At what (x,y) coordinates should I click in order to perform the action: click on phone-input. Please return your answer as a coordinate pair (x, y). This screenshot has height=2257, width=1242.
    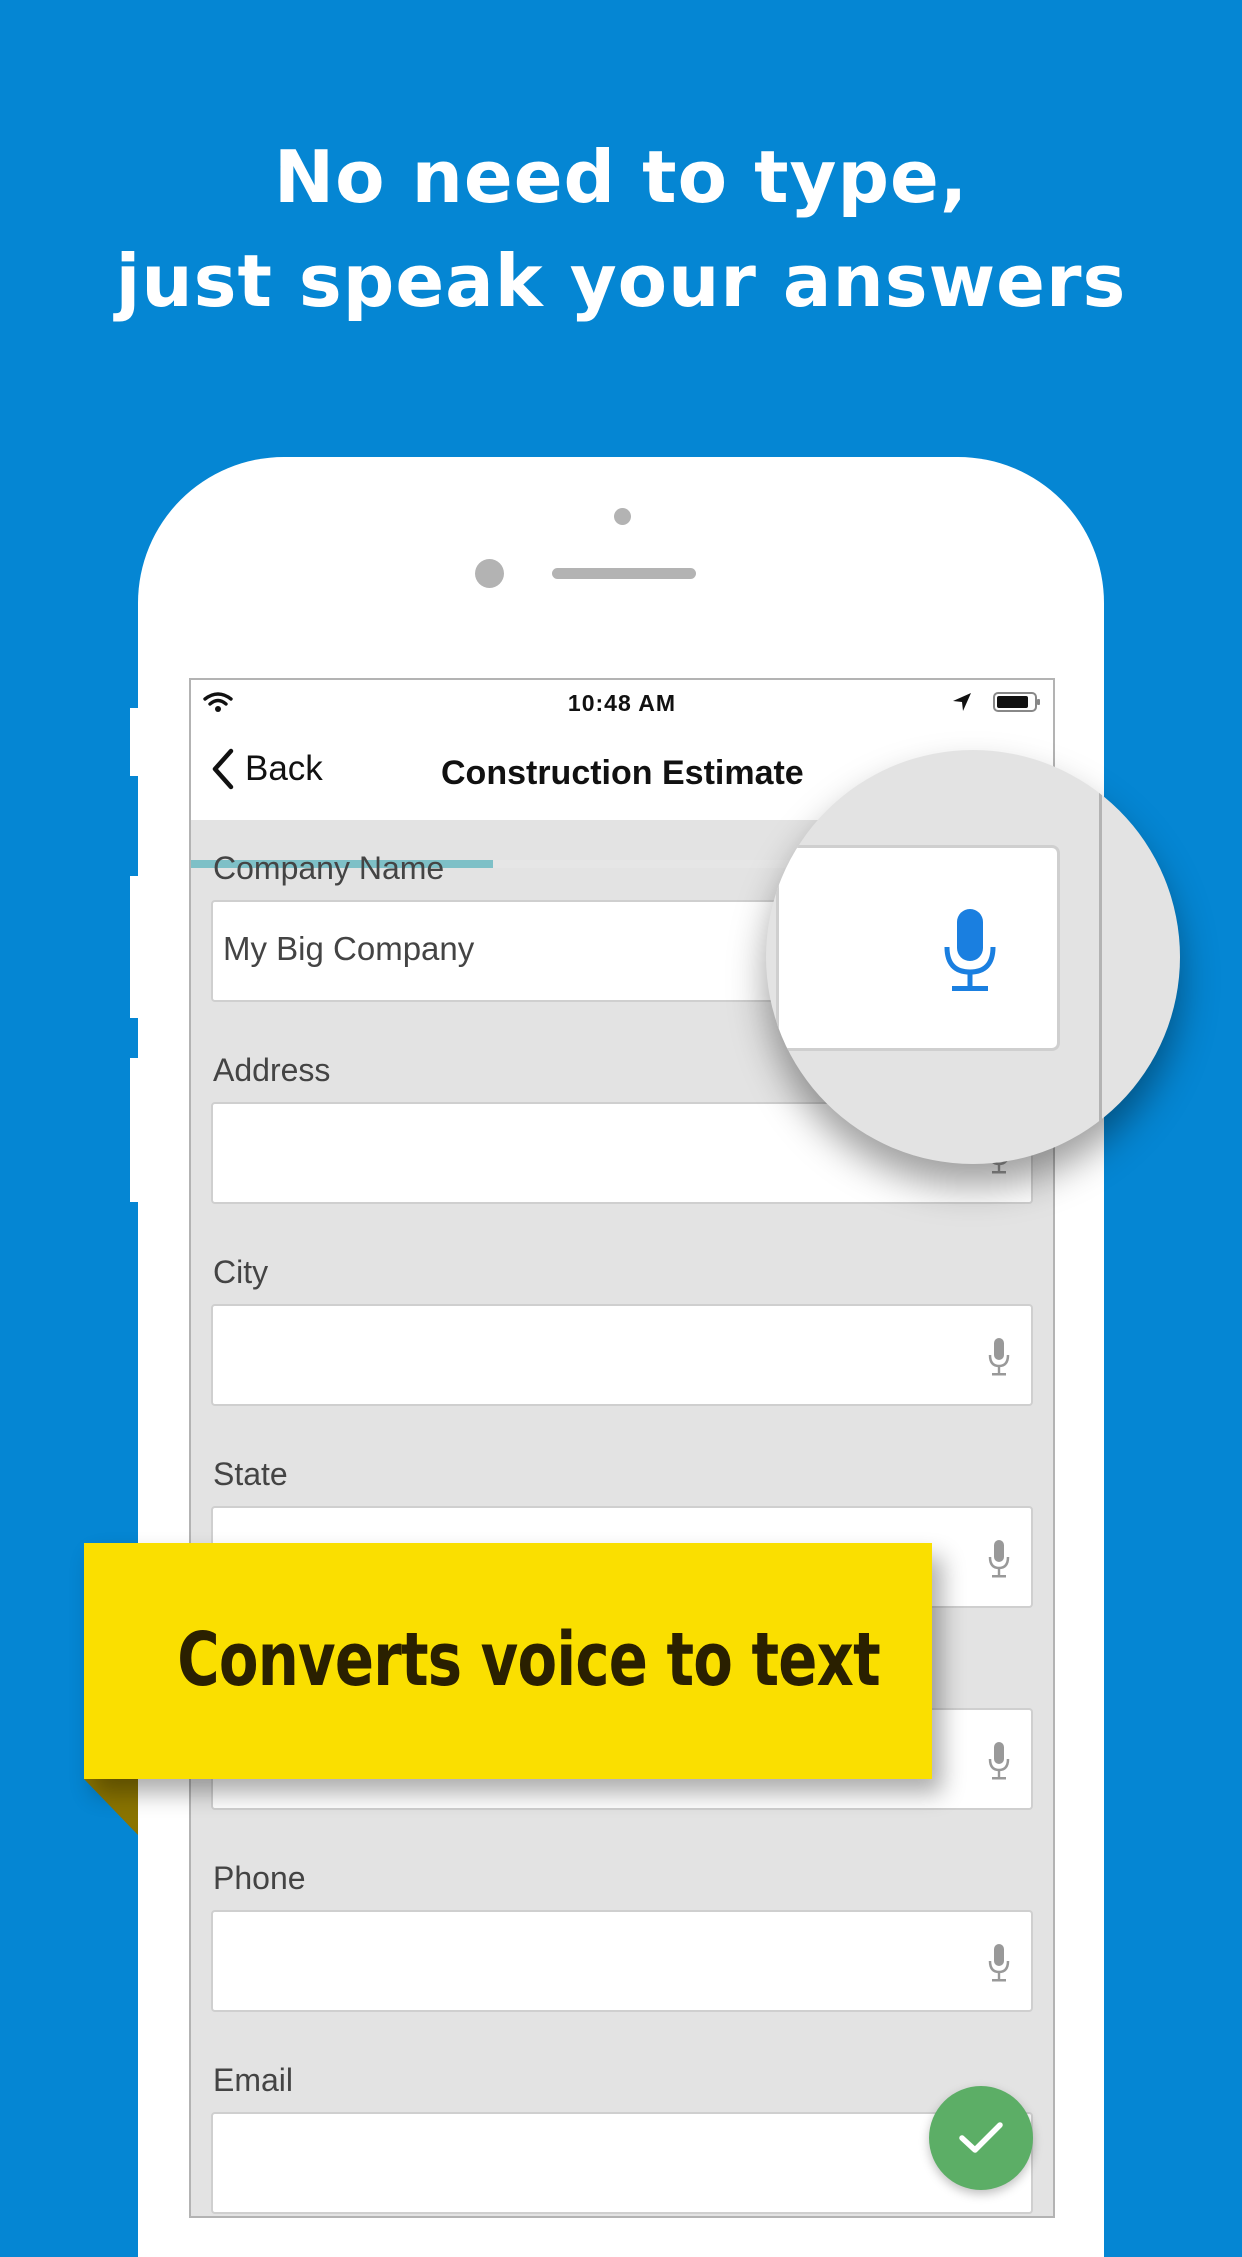
    Looking at the image, I should click on (622, 1961).